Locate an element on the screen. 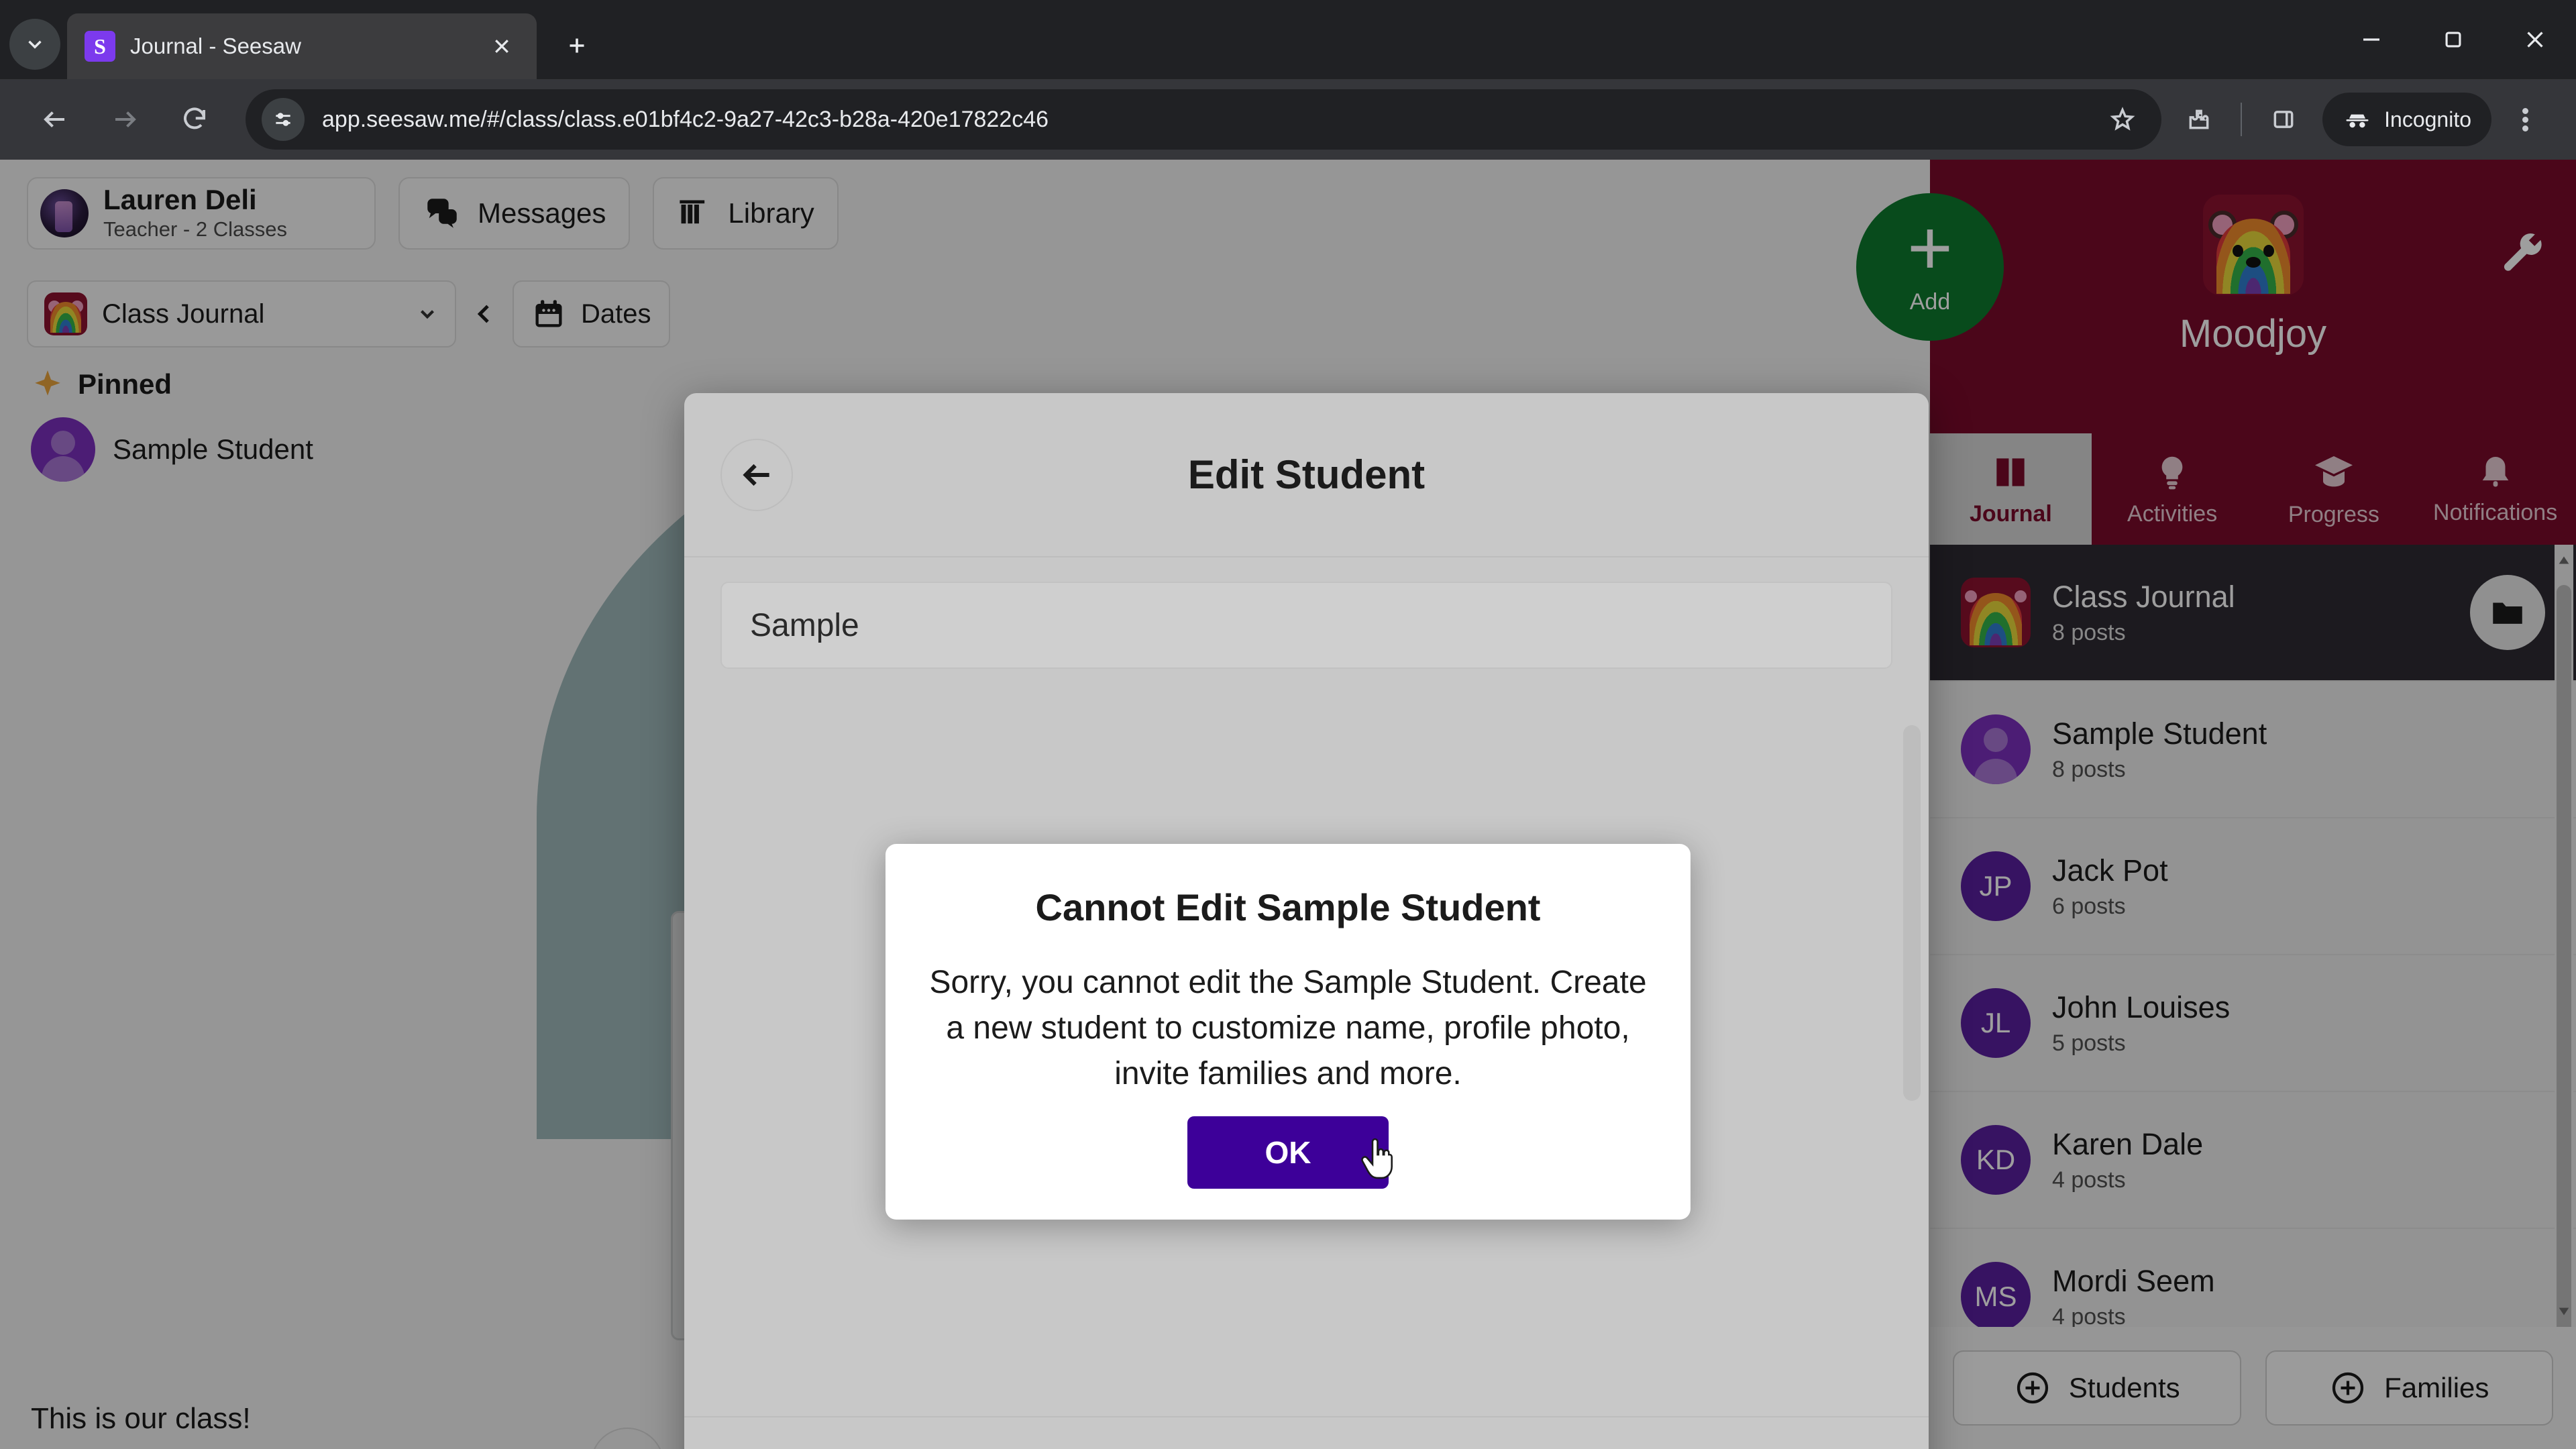 The width and height of the screenshot is (2576, 1449). toolbar-divider is located at coordinates (2242, 119).